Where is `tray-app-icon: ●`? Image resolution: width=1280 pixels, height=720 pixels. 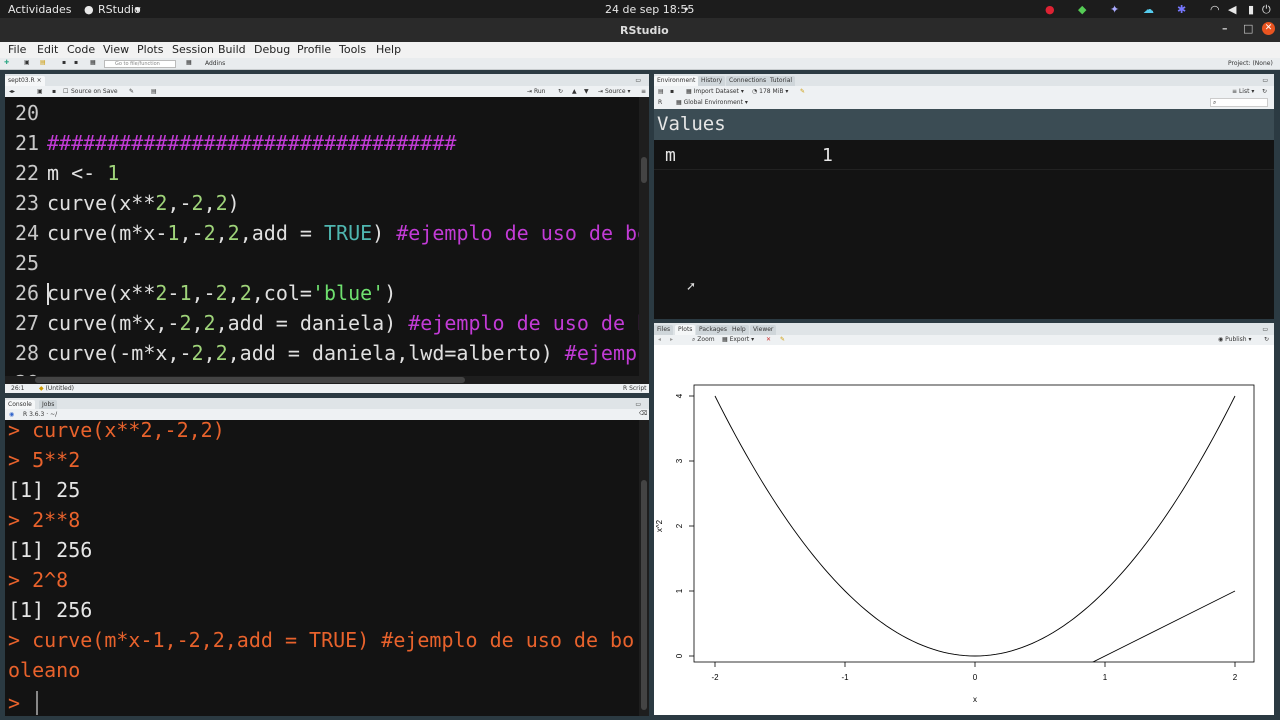 tray-app-icon: ● is located at coordinates (1050, 9).